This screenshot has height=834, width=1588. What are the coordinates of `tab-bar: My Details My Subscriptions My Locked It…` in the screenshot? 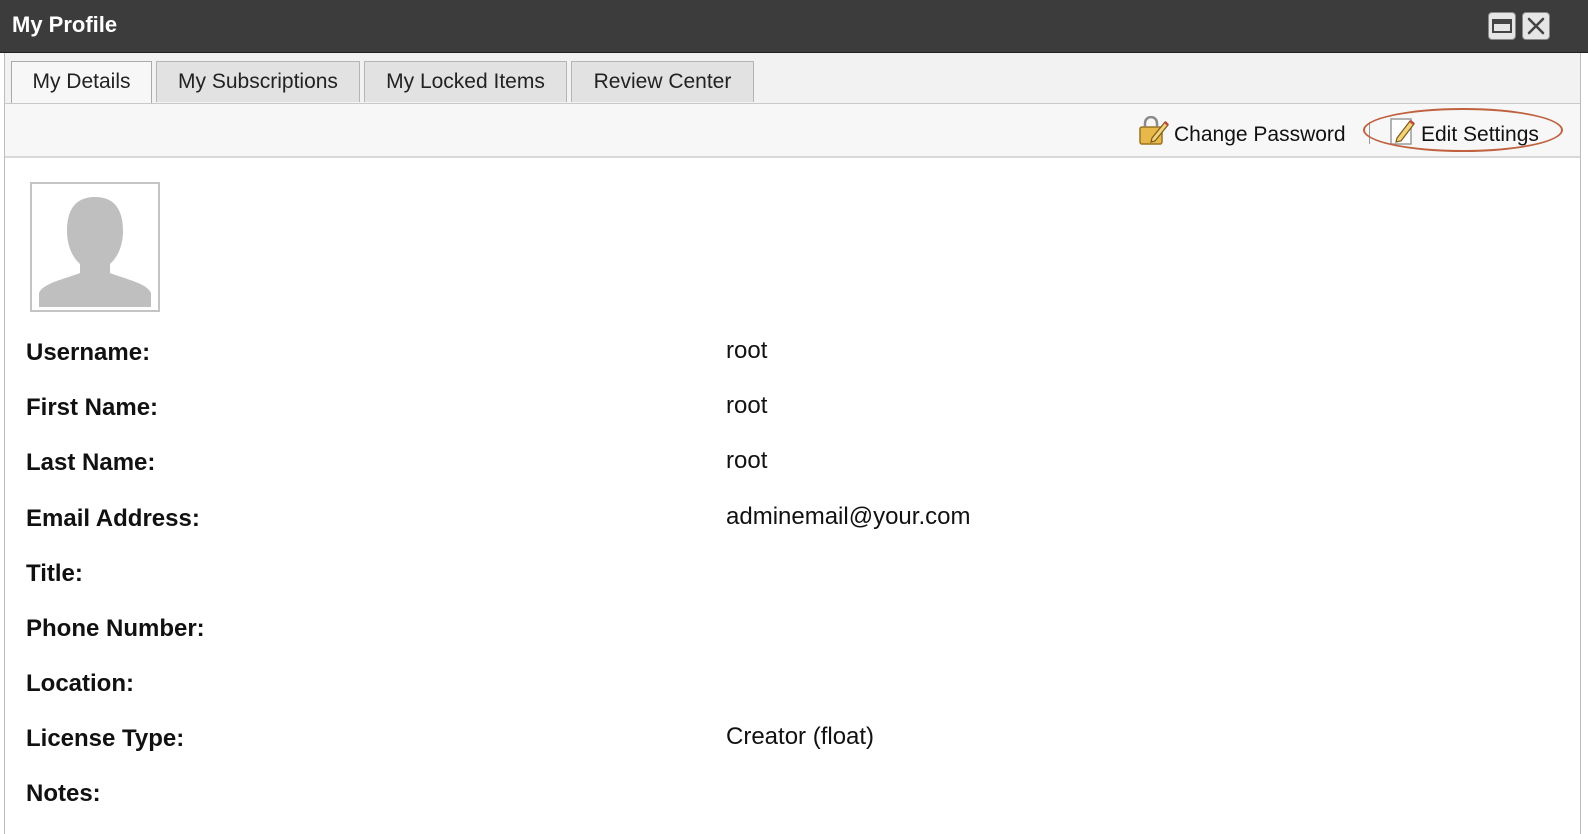 It's located at (792, 78).